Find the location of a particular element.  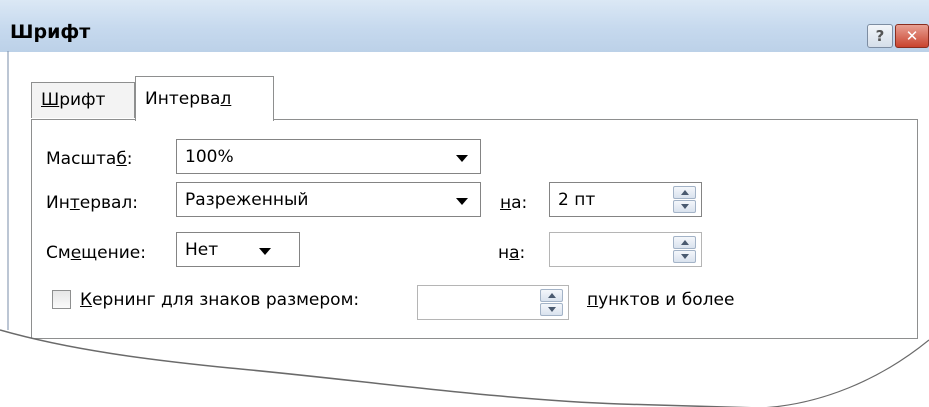

kerning-size-spinner is located at coordinates (493, 302).